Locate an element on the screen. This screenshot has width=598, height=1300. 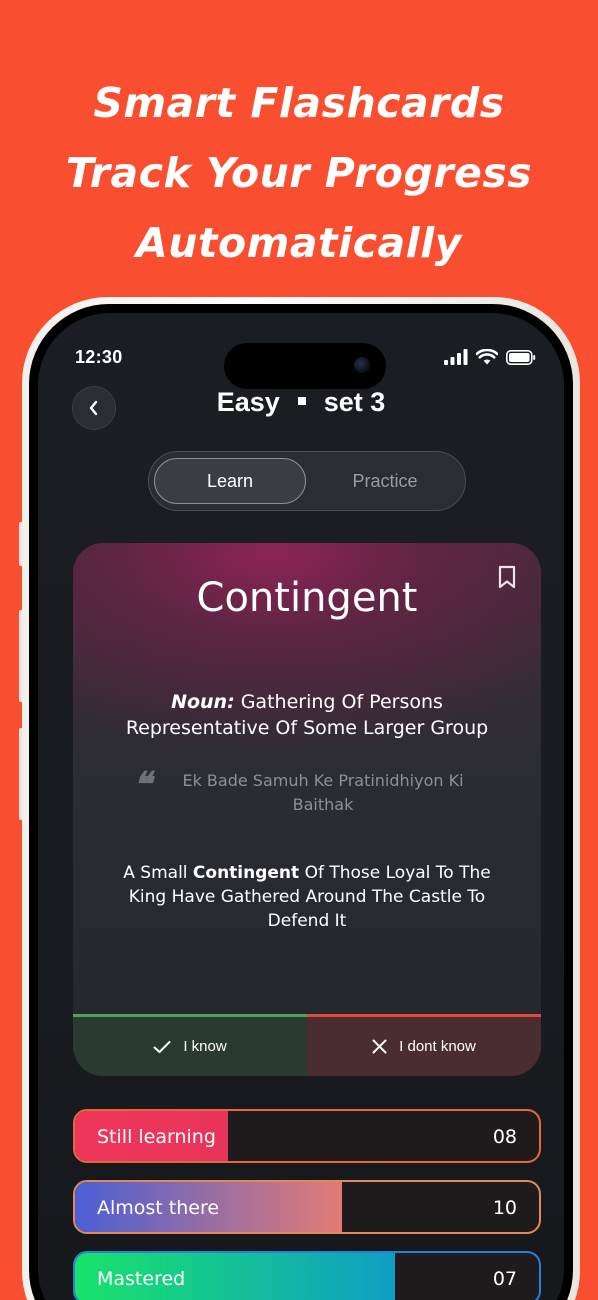
example-highlight: Contingent is located at coordinates (246, 873).